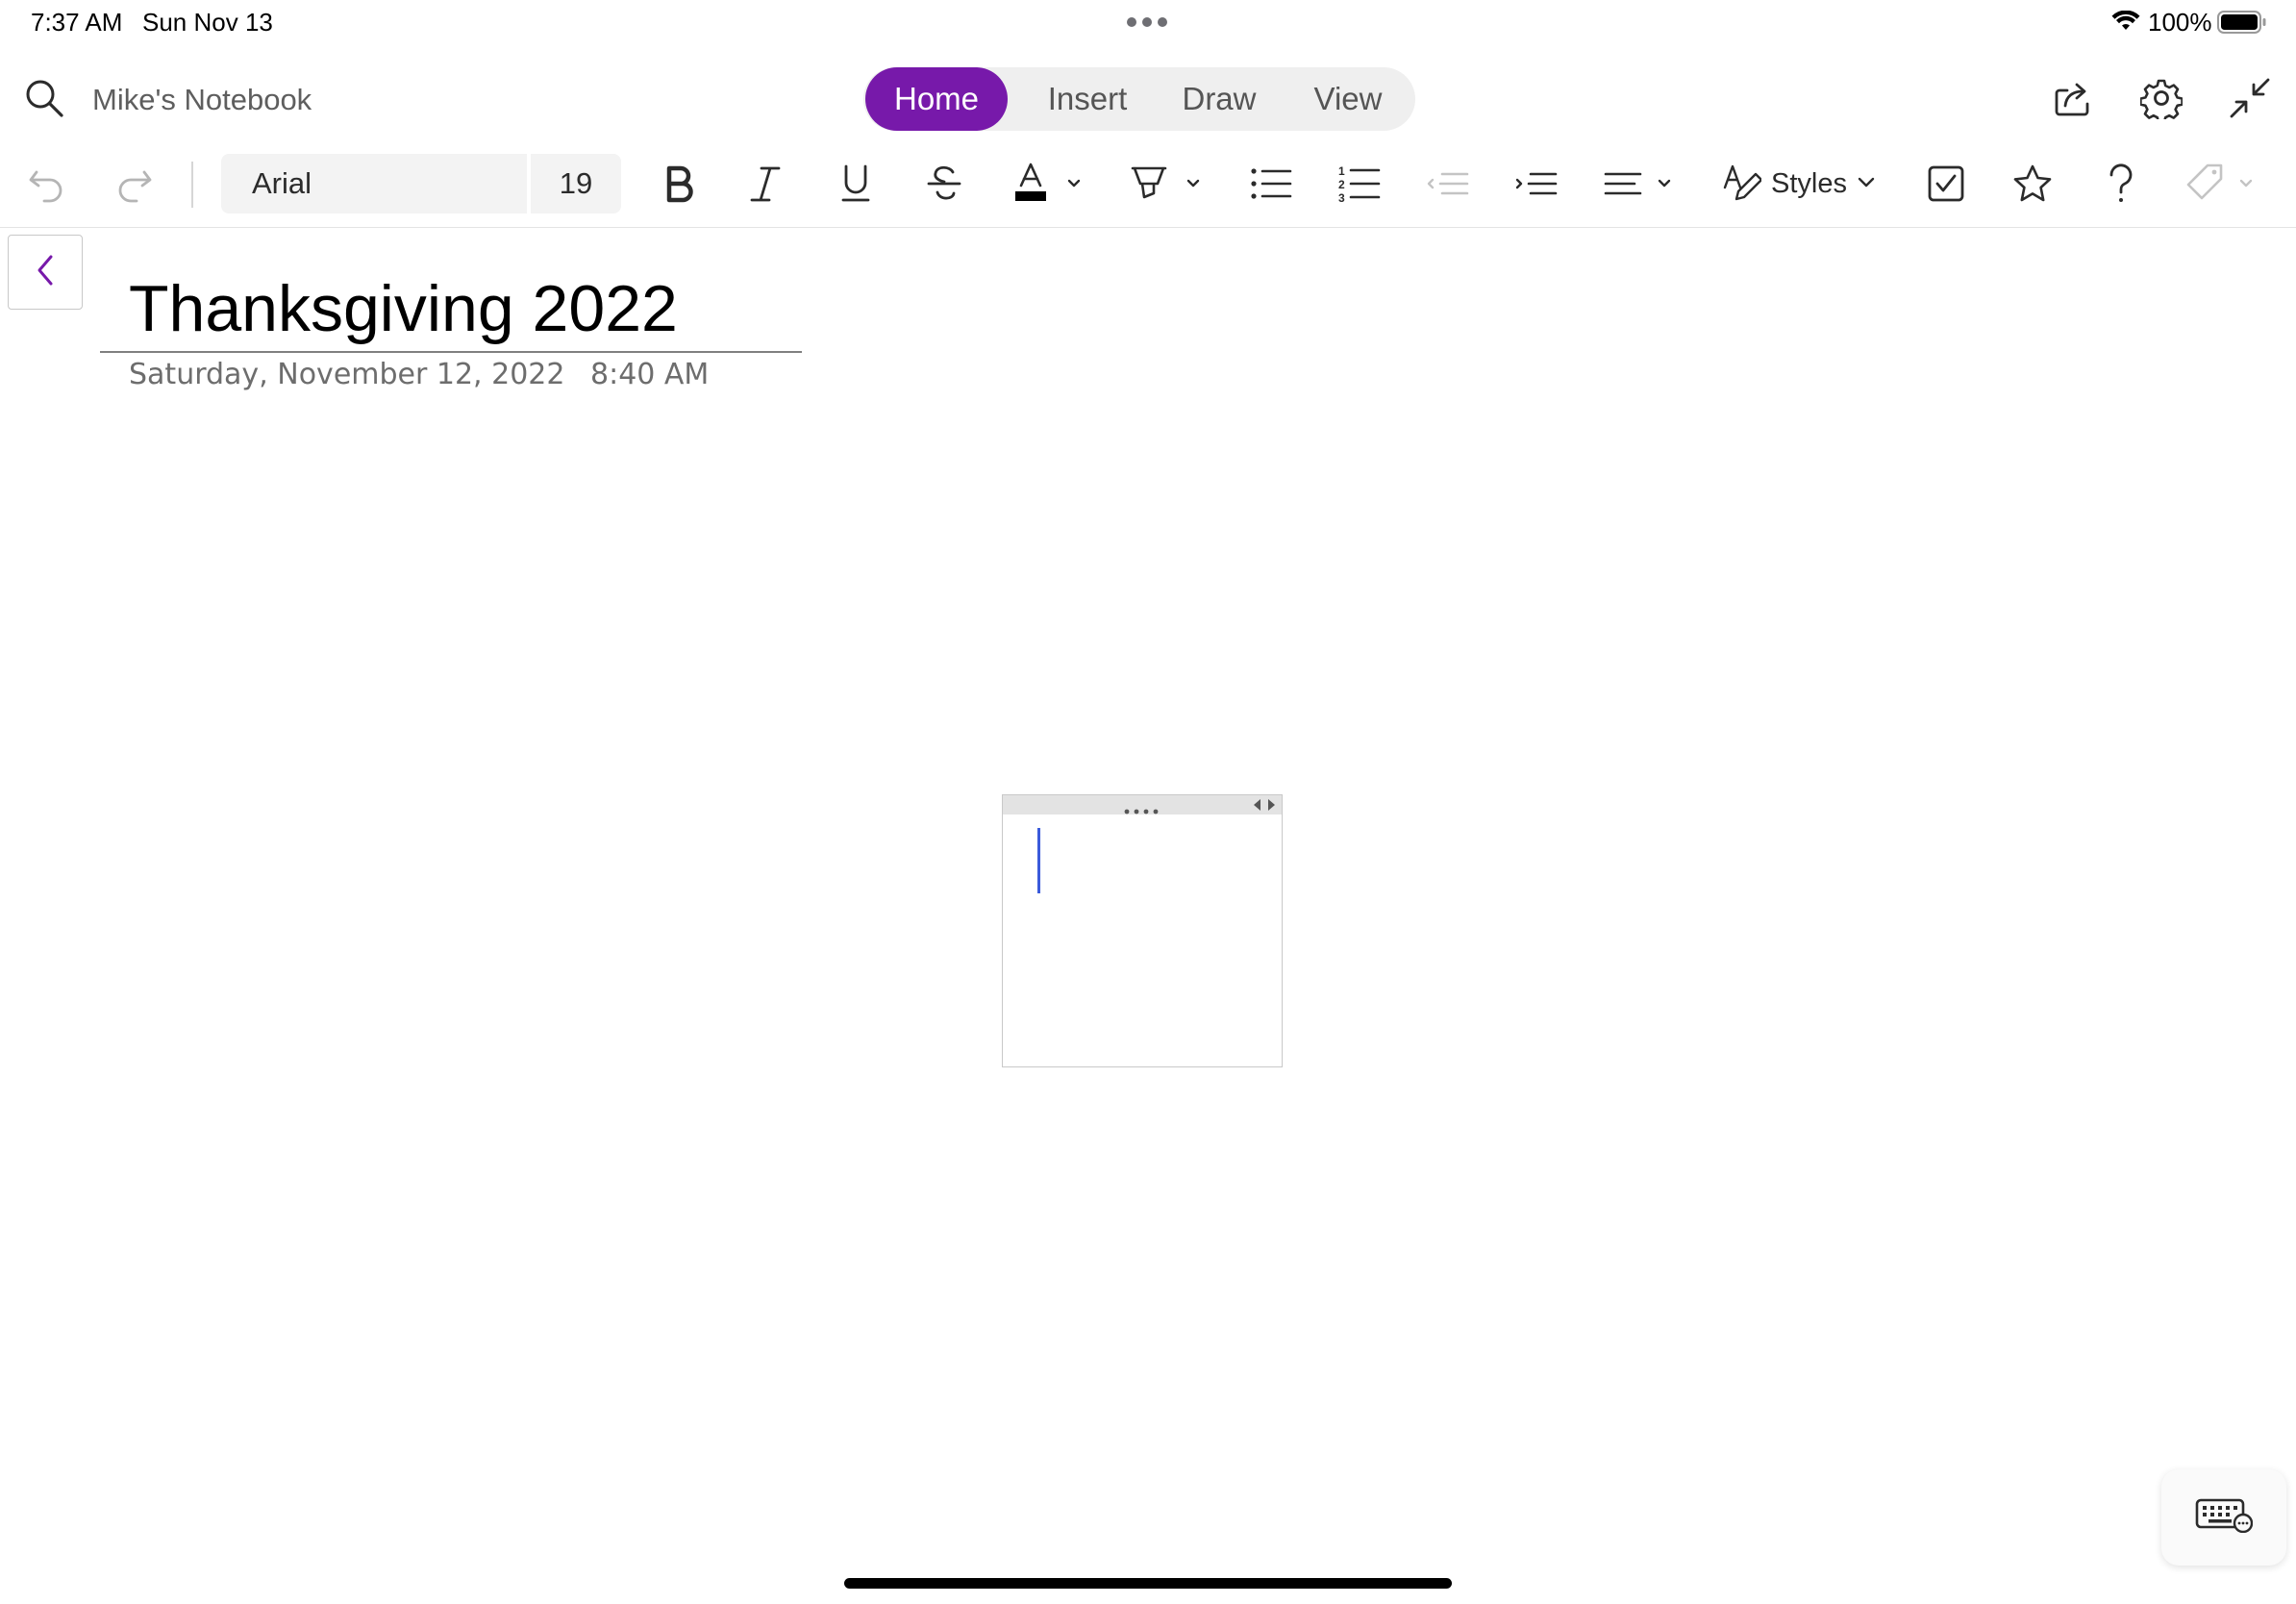  What do you see at coordinates (1087, 99) in the screenshot?
I see `tab-insert: Insert` at bounding box center [1087, 99].